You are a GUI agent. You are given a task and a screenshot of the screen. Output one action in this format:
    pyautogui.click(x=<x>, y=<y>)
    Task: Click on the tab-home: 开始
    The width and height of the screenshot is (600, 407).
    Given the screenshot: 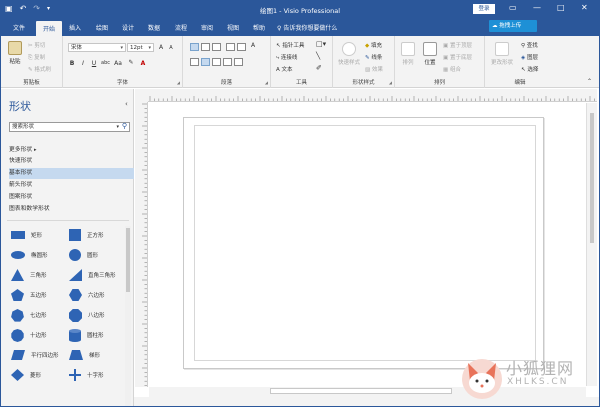 What is the action you would take?
    pyautogui.click(x=49, y=28)
    